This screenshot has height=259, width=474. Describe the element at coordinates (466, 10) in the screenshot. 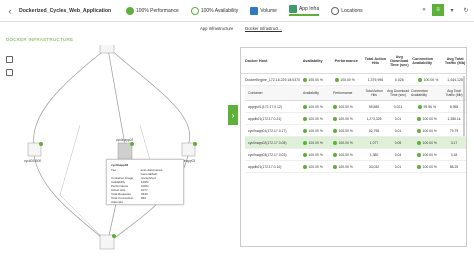

I see `refresh-icon: ↻` at that location.